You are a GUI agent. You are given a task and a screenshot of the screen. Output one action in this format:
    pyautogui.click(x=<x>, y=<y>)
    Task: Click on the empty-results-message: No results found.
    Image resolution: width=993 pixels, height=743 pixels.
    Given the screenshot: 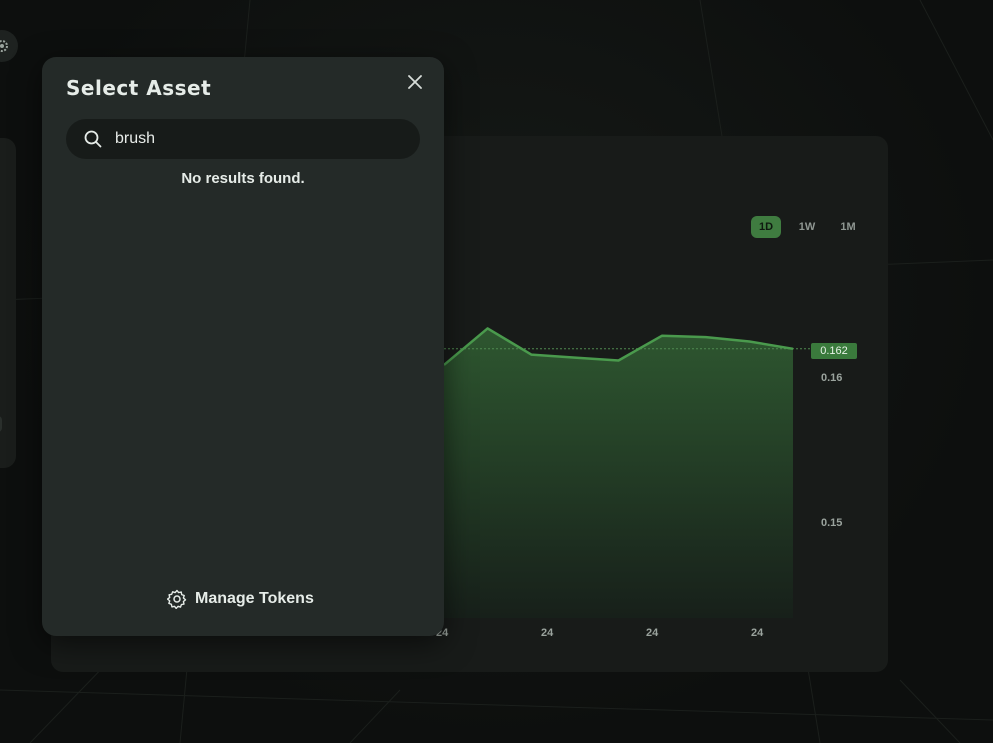 What is the action you would take?
    pyautogui.click(x=243, y=178)
    